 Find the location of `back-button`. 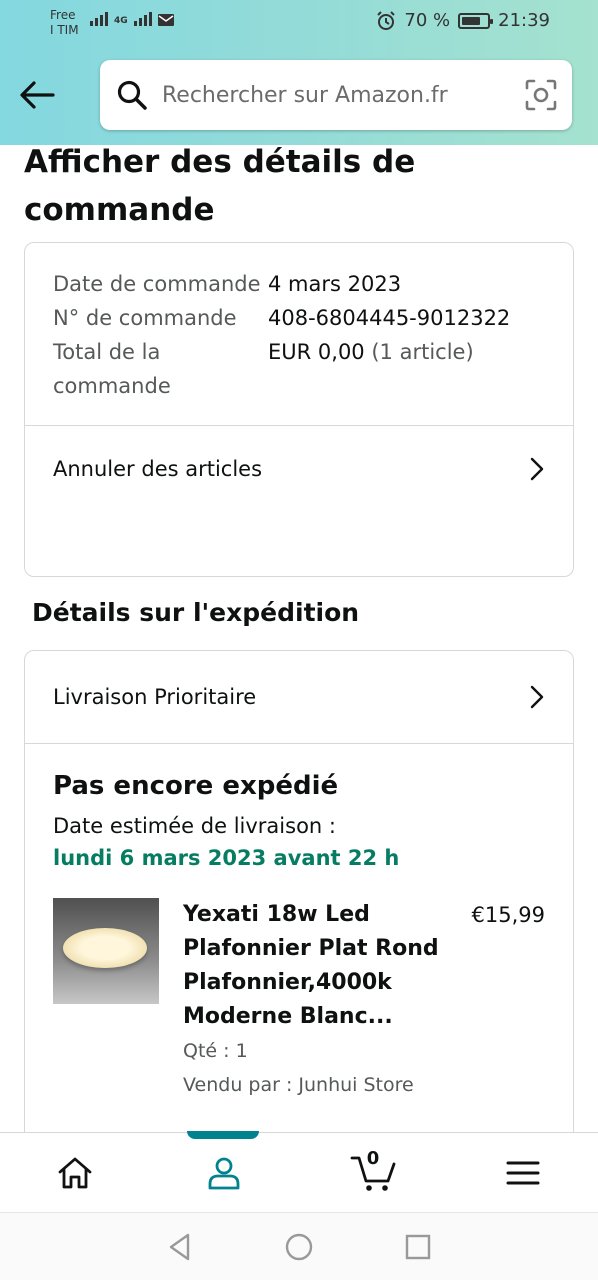

back-button is located at coordinates (37, 95).